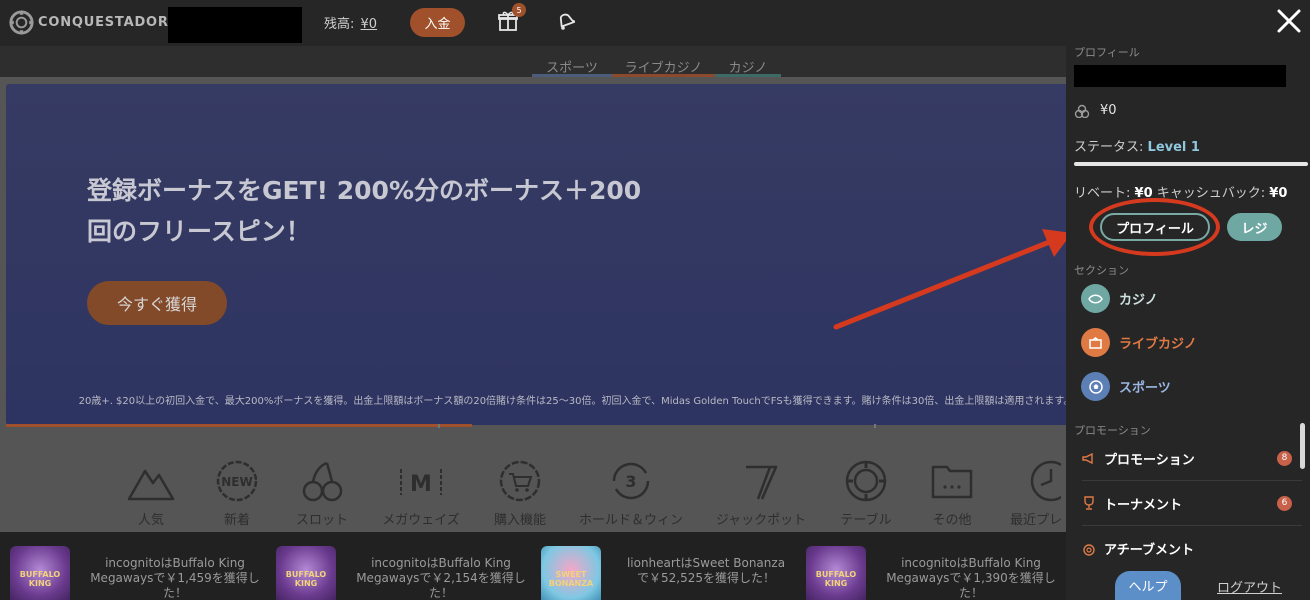 The width and height of the screenshot is (1310, 600). I want to click on tab-casino: カジノ, so click(748, 66).